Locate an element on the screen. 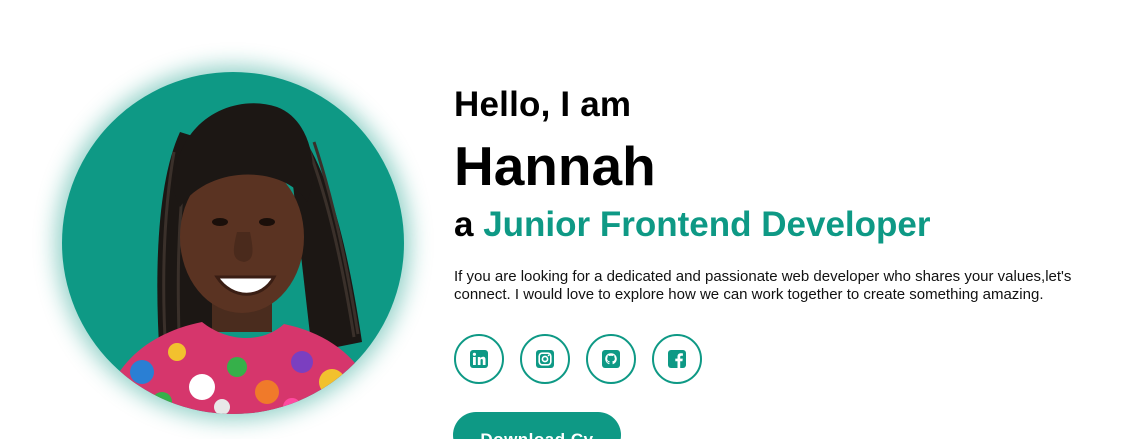 The height and width of the screenshot is (439, 1146). hero-name: Hannah is located at coordinates (555, 166).